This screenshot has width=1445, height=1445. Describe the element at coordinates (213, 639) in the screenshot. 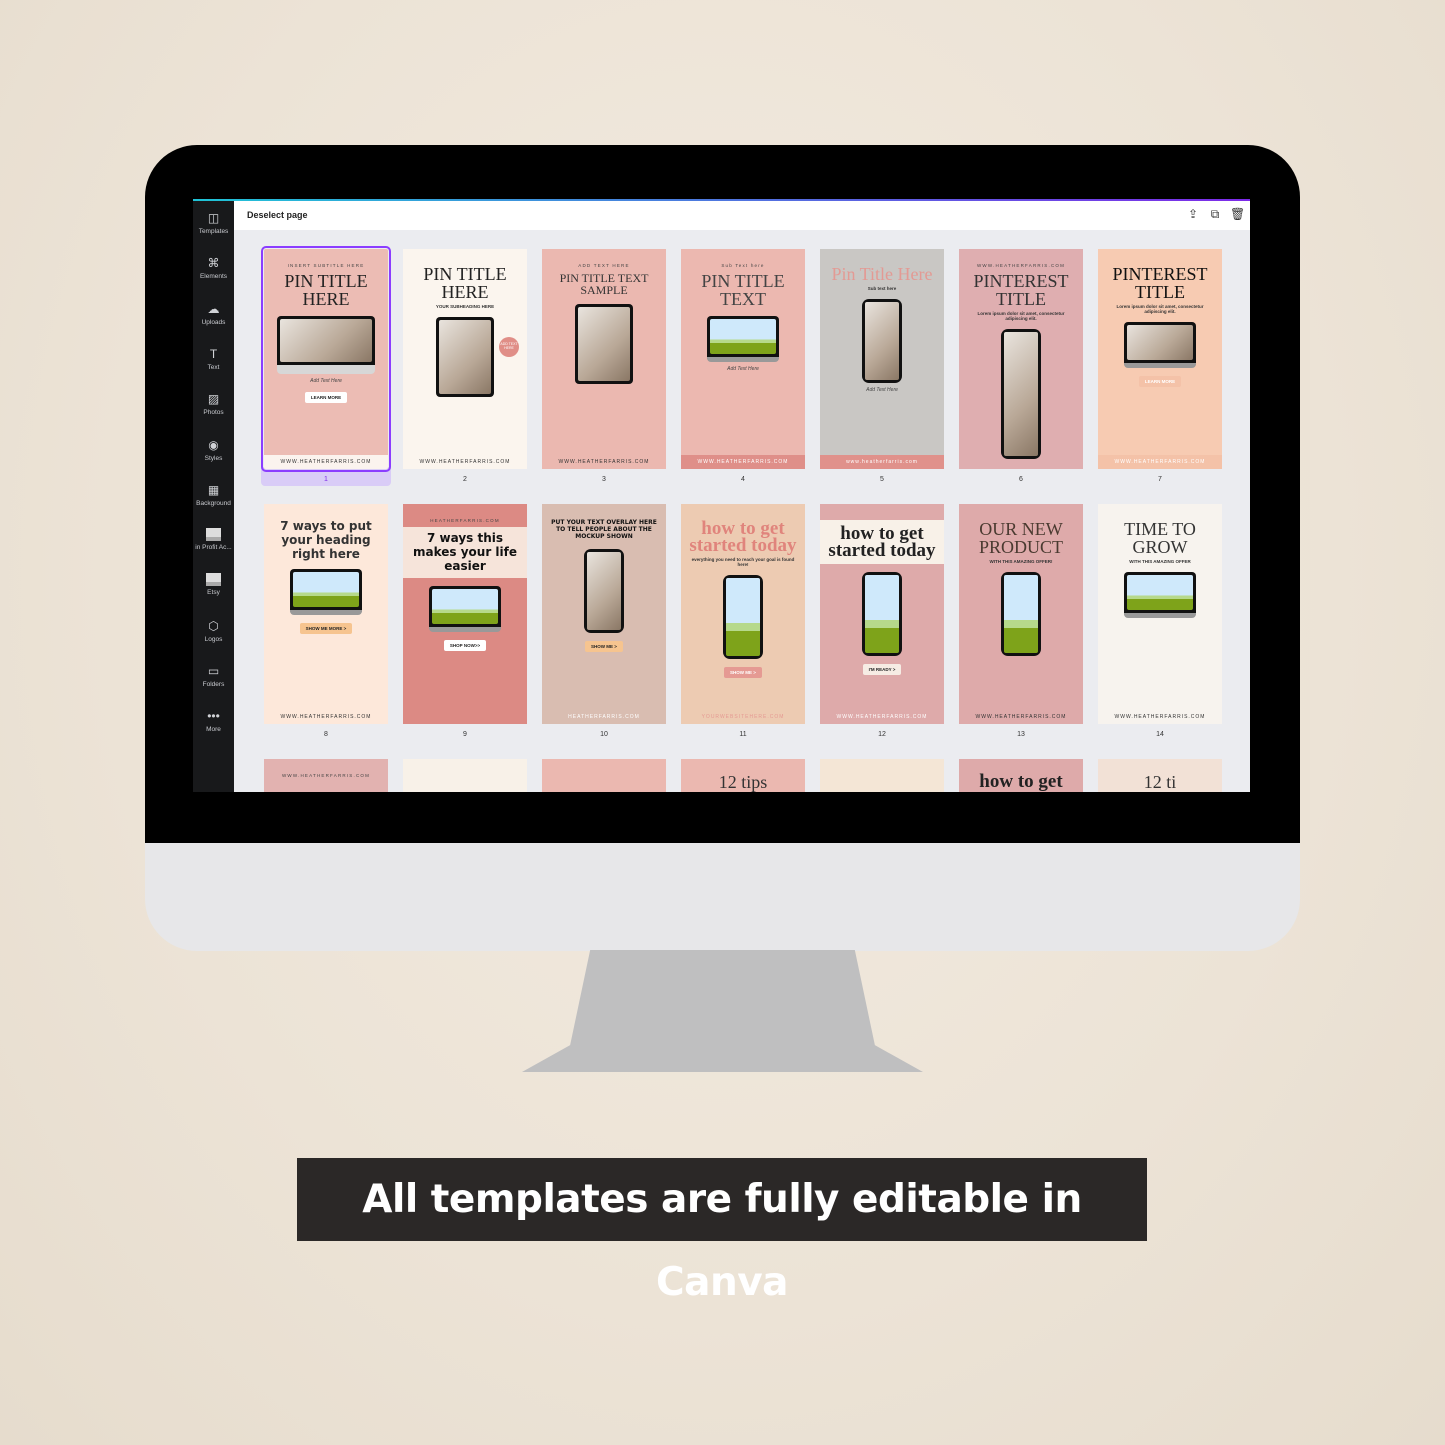

I see `sidebar-item-label: Logos` at that location.